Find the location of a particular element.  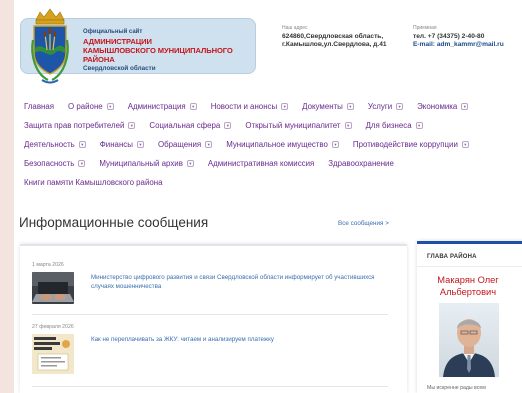

nav-item-label: Книги памяти Камышловского района is located at coordinates (93, 182).